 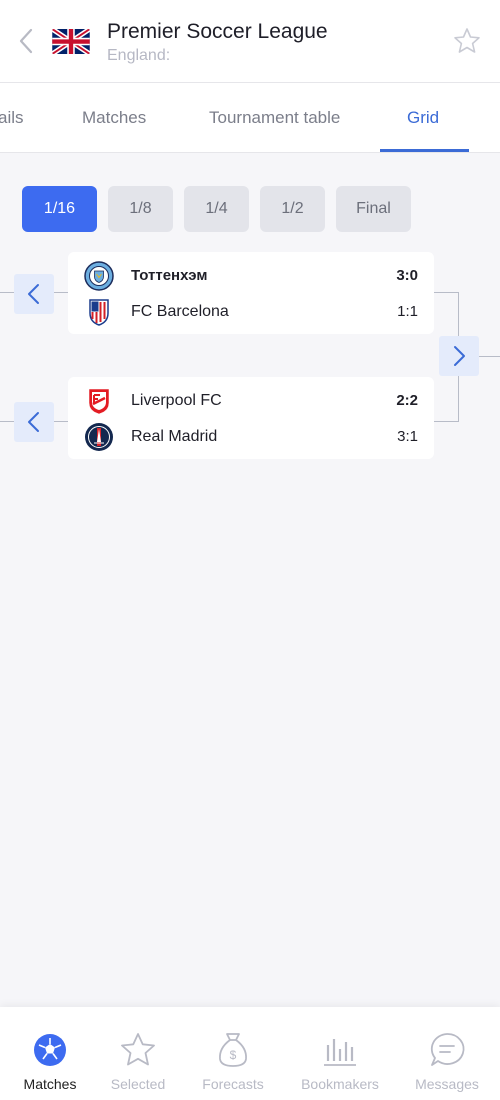 What do you see at coordinates (139, 55) in the screenshot?
I see `page-subtitle: England:` at bounding box center [139, 55].